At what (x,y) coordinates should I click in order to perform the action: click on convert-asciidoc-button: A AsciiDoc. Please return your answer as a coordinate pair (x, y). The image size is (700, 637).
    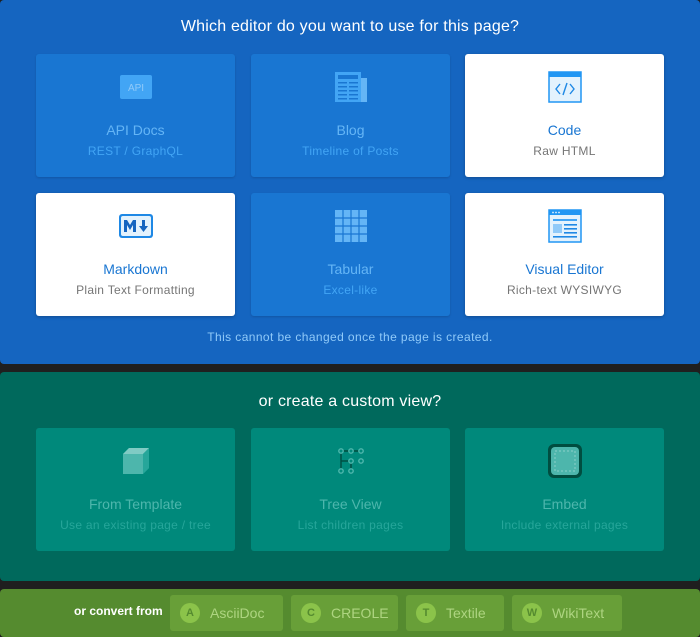
    Looking at the image, I should click on (226, 613).